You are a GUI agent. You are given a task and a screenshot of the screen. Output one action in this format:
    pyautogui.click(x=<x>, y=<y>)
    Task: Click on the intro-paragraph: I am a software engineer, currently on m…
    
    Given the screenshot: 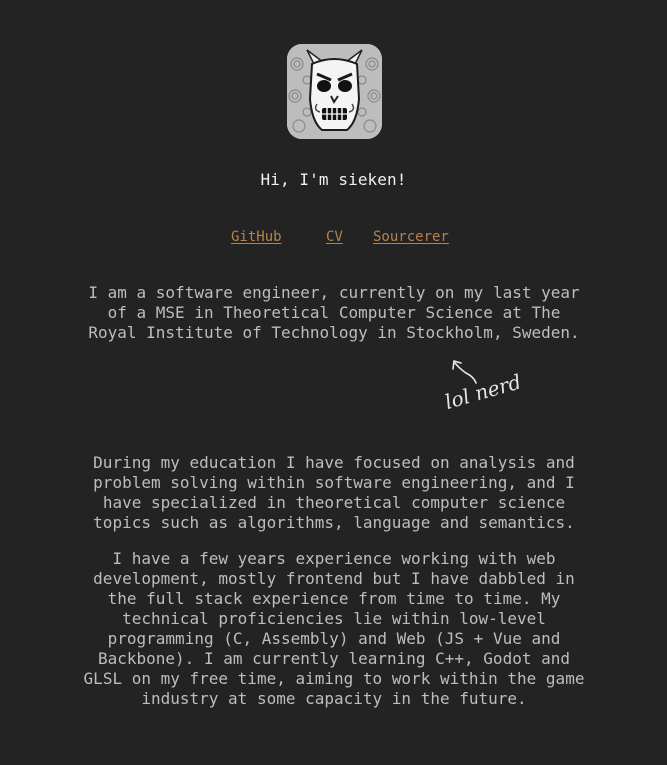 What is the action you would take?
    pyautogui.click(x=334, y=312)
    